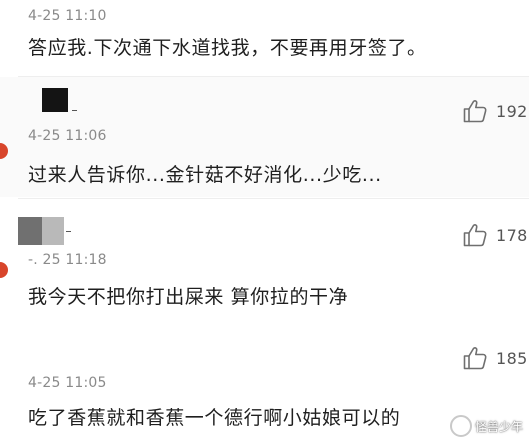  What do you see at coordinates (188, 297) in the screenshot?
I see `comment-text: 我今天不把你打出屎来 算你拉的干净` at bounding box center [188, 297].